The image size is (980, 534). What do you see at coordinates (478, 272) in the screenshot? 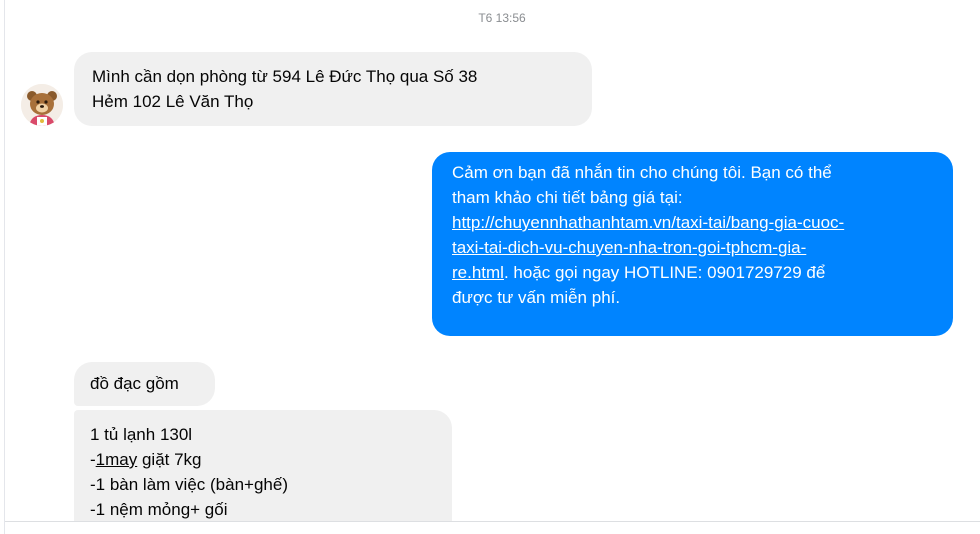
I see `pricing-link: re.html` at bounding box center [478, 272].